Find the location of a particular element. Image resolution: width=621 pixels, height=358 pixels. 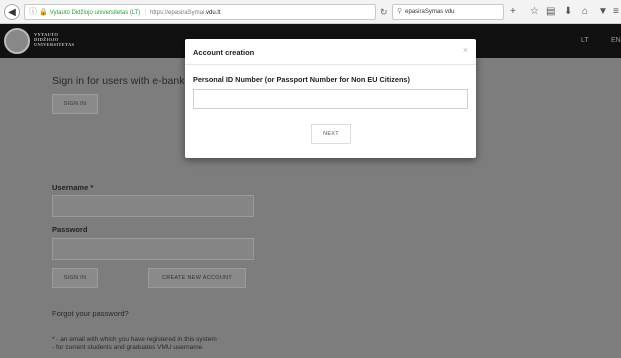

username-label: Username * is located at coordinates (73, 187).